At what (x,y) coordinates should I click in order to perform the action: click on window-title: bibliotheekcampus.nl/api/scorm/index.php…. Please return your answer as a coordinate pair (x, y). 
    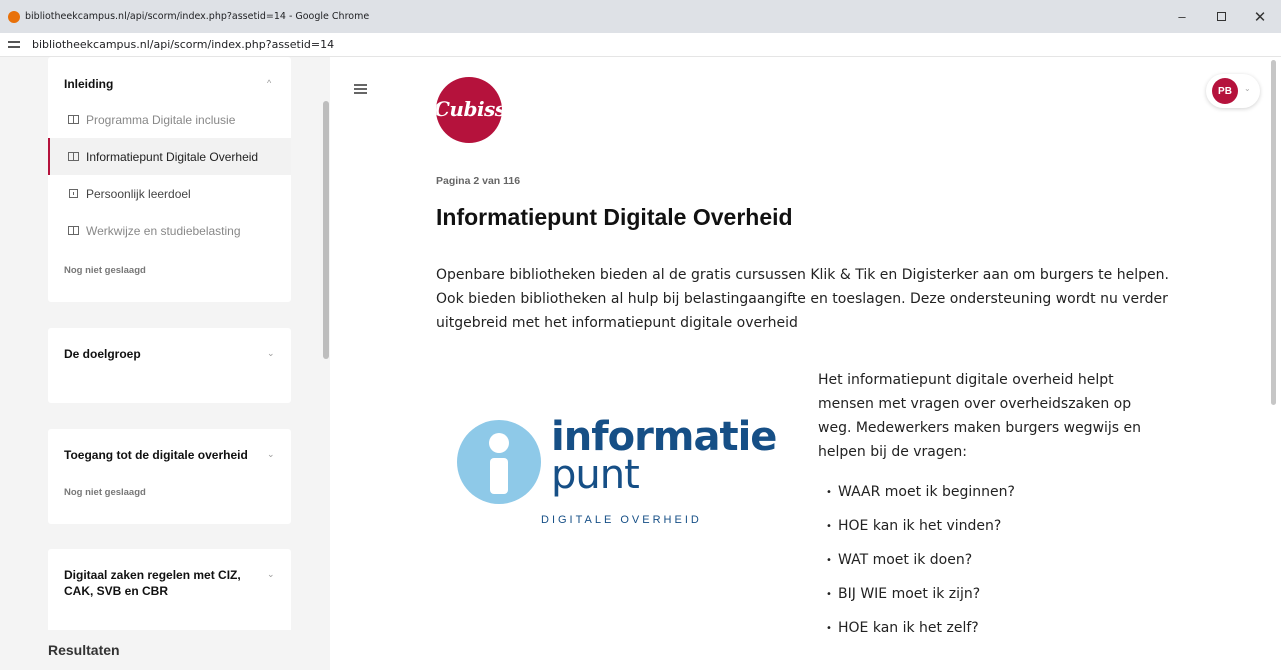
    Looking at the image, I should click on (197, 16).